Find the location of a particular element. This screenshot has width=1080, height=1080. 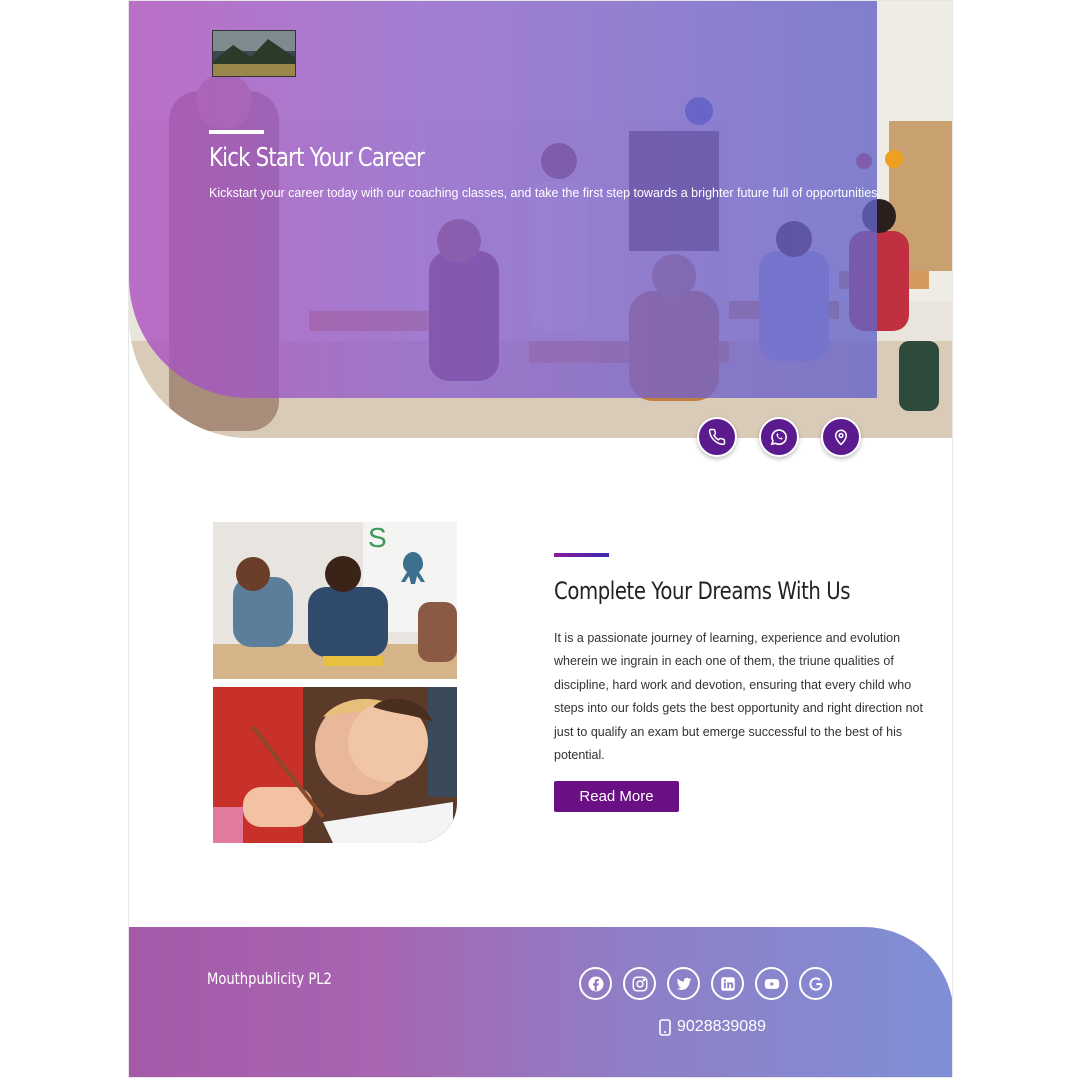

instagram-link is located at coordinates (639, 983).